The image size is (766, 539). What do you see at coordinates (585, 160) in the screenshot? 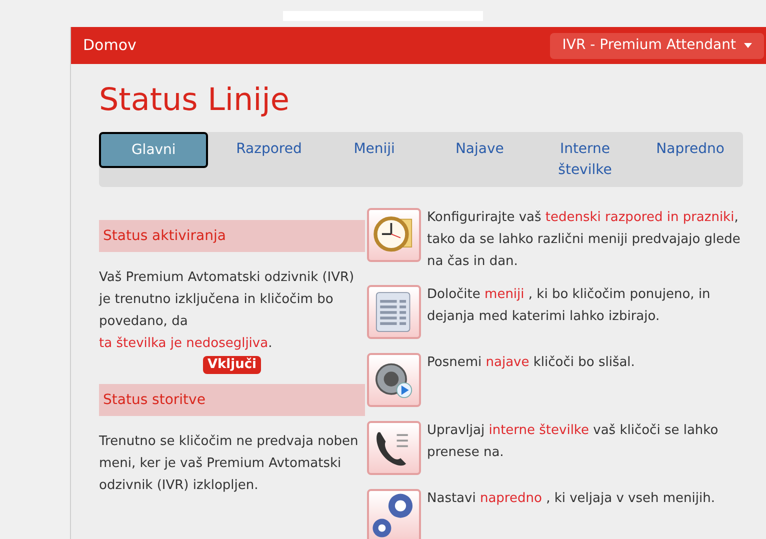
I see `tab: Interne številke` at bounding box center [585, 160].